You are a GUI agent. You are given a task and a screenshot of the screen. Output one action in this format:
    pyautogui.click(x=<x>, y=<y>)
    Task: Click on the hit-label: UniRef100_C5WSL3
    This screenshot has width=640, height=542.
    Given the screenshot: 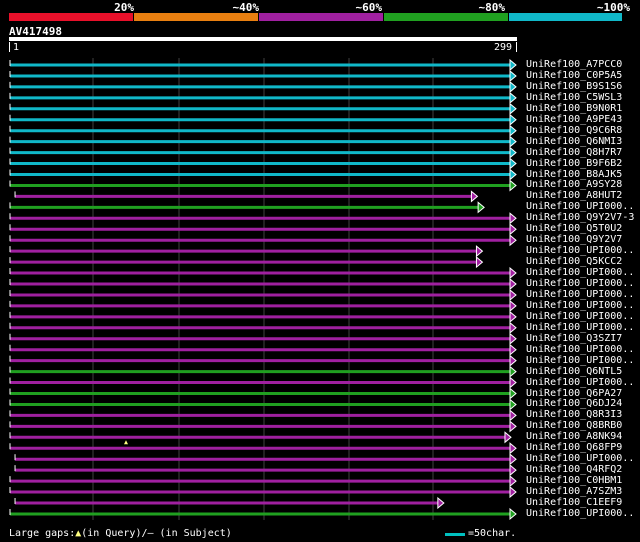 What is the action you would take?
    pyautogui.click(x=574, y=97)
    